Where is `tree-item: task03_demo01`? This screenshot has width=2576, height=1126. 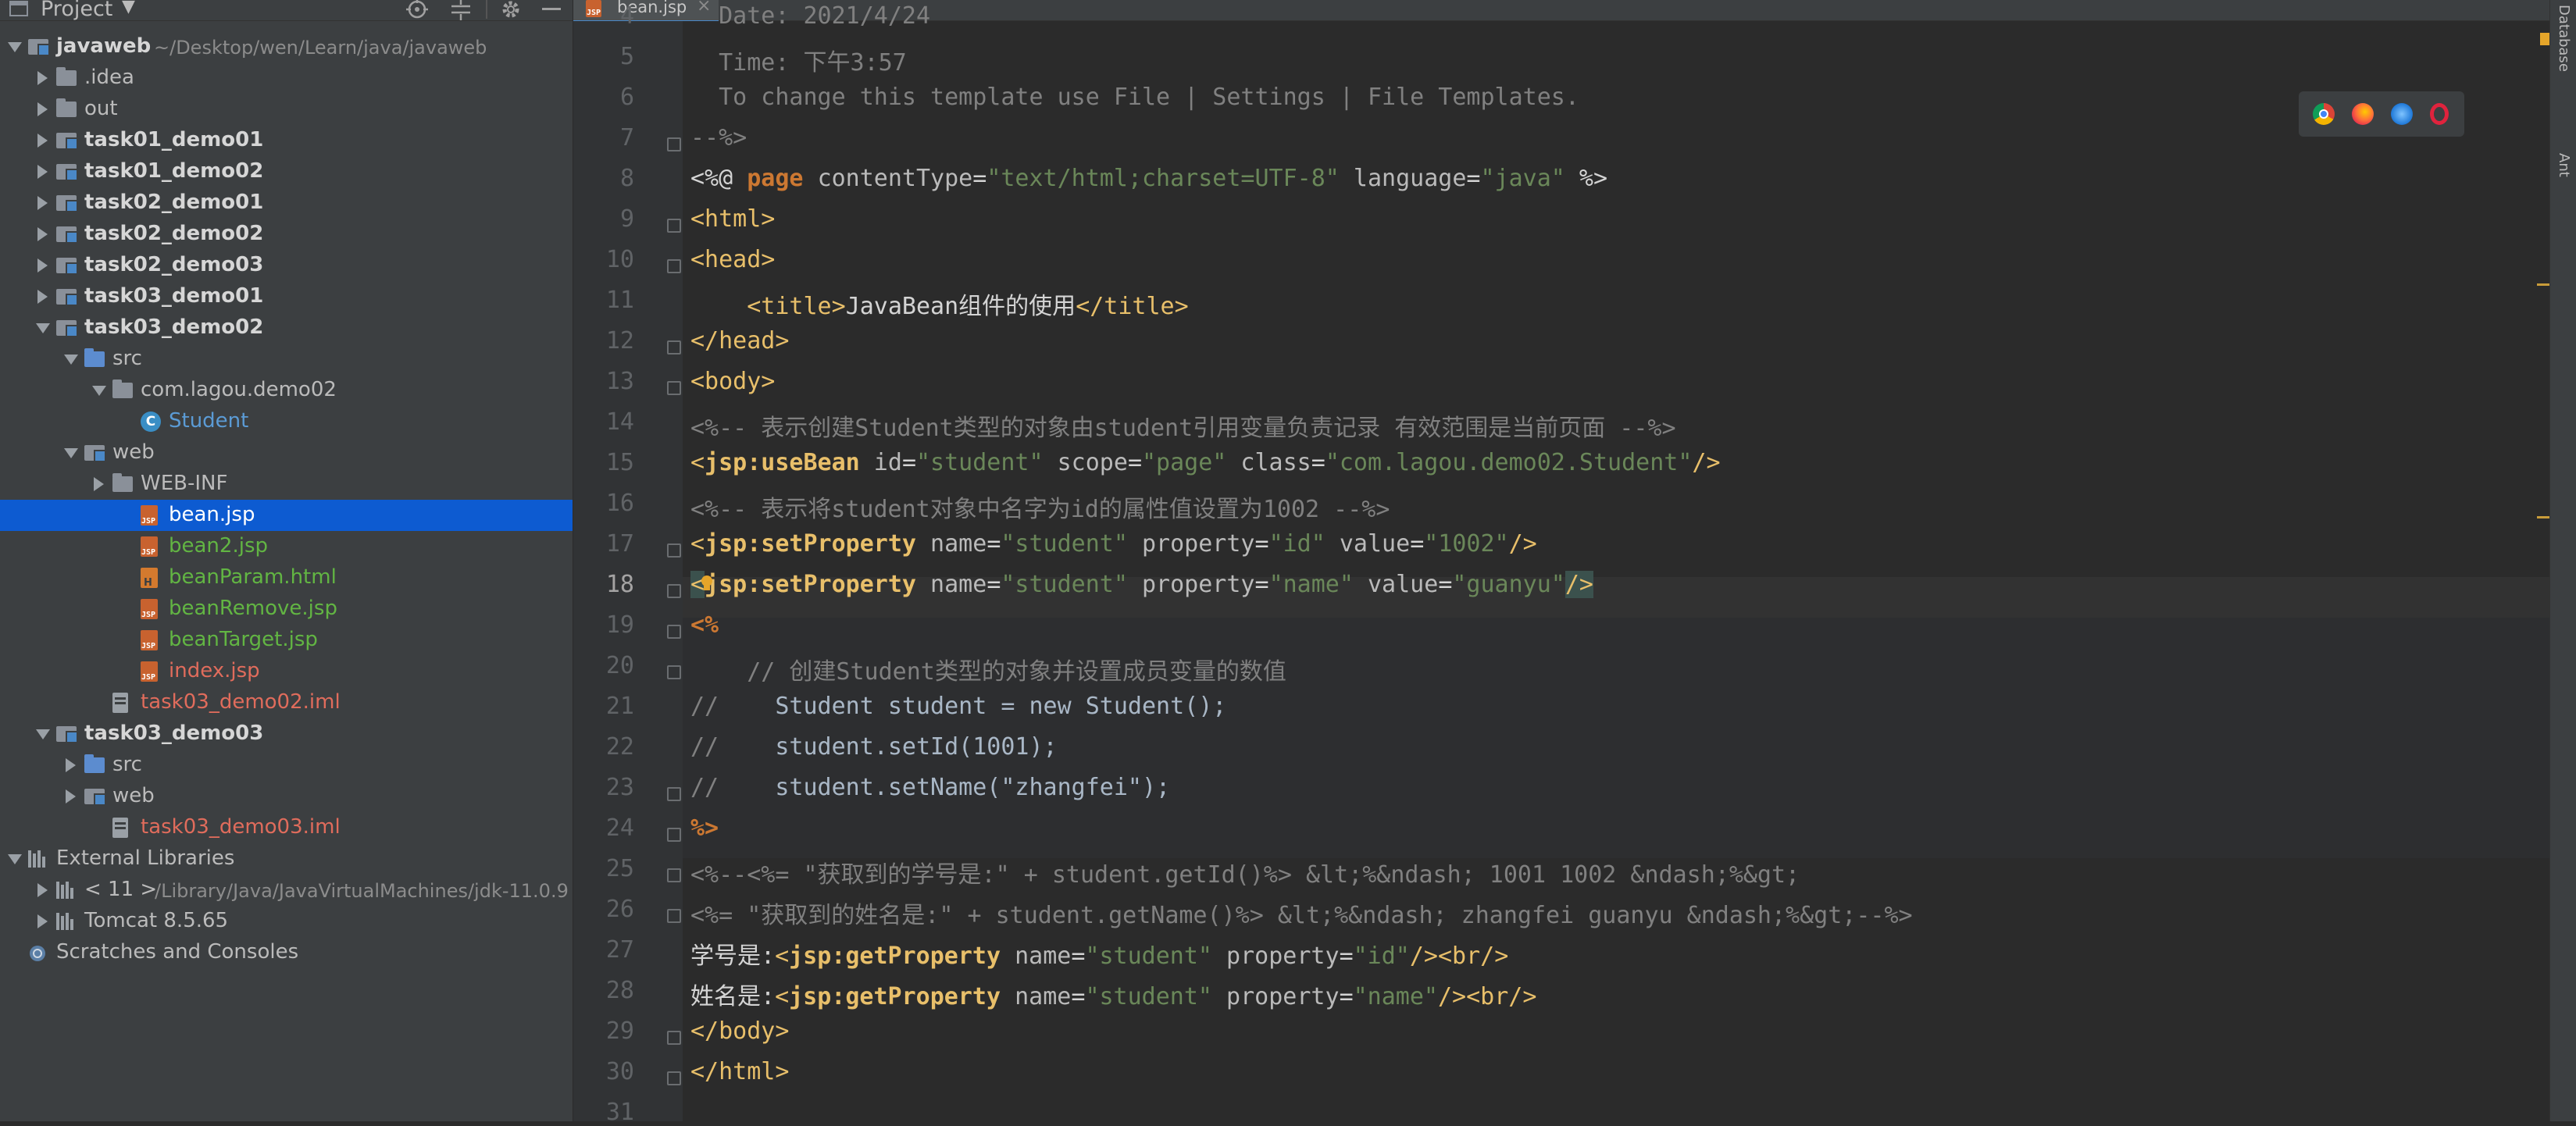
tree-item: task03_demo01 is located at coordinates (286, 296).